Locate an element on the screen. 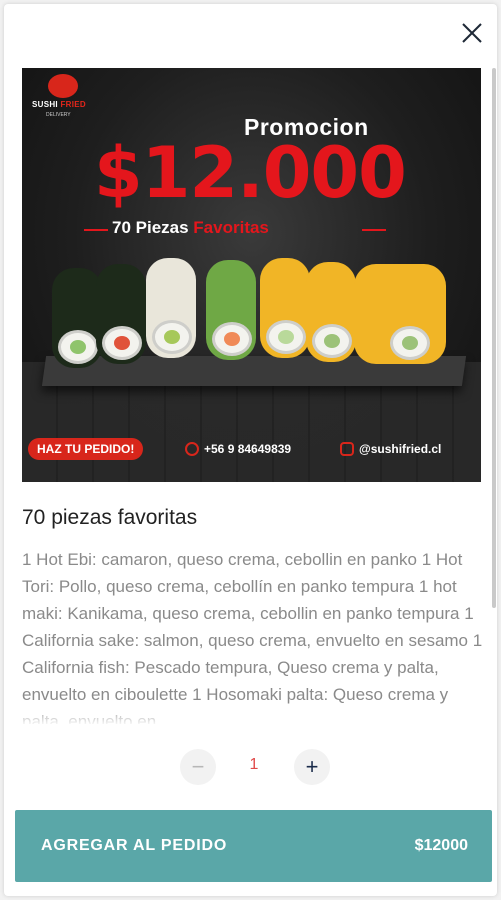 The height and width of the screenshot is (900, 501). promo-pieces: 70 Piezas Favoritas is located at coordinates (190, 228).